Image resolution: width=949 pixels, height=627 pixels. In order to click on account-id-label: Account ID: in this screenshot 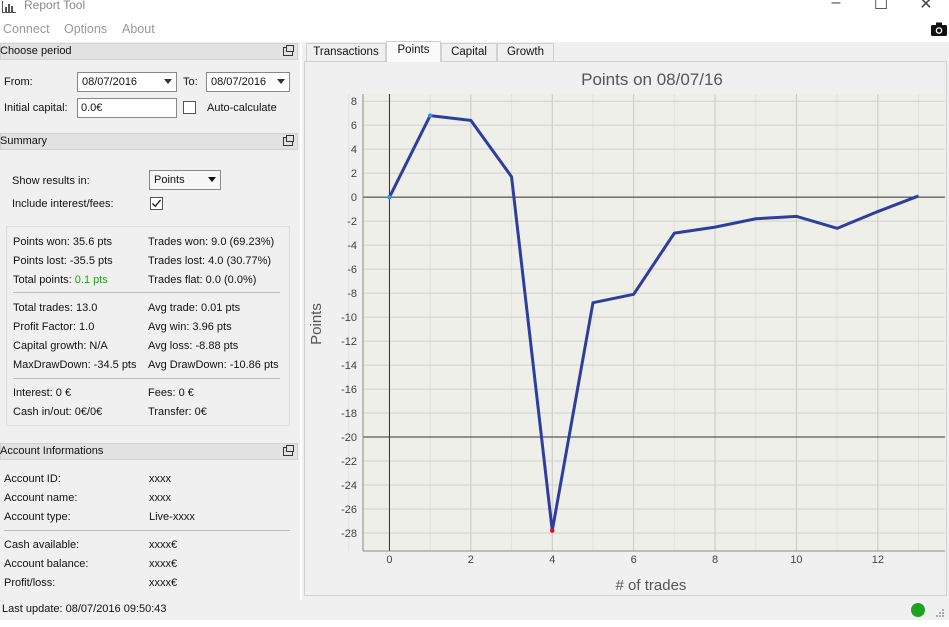, I will do `click(32, 479)`.